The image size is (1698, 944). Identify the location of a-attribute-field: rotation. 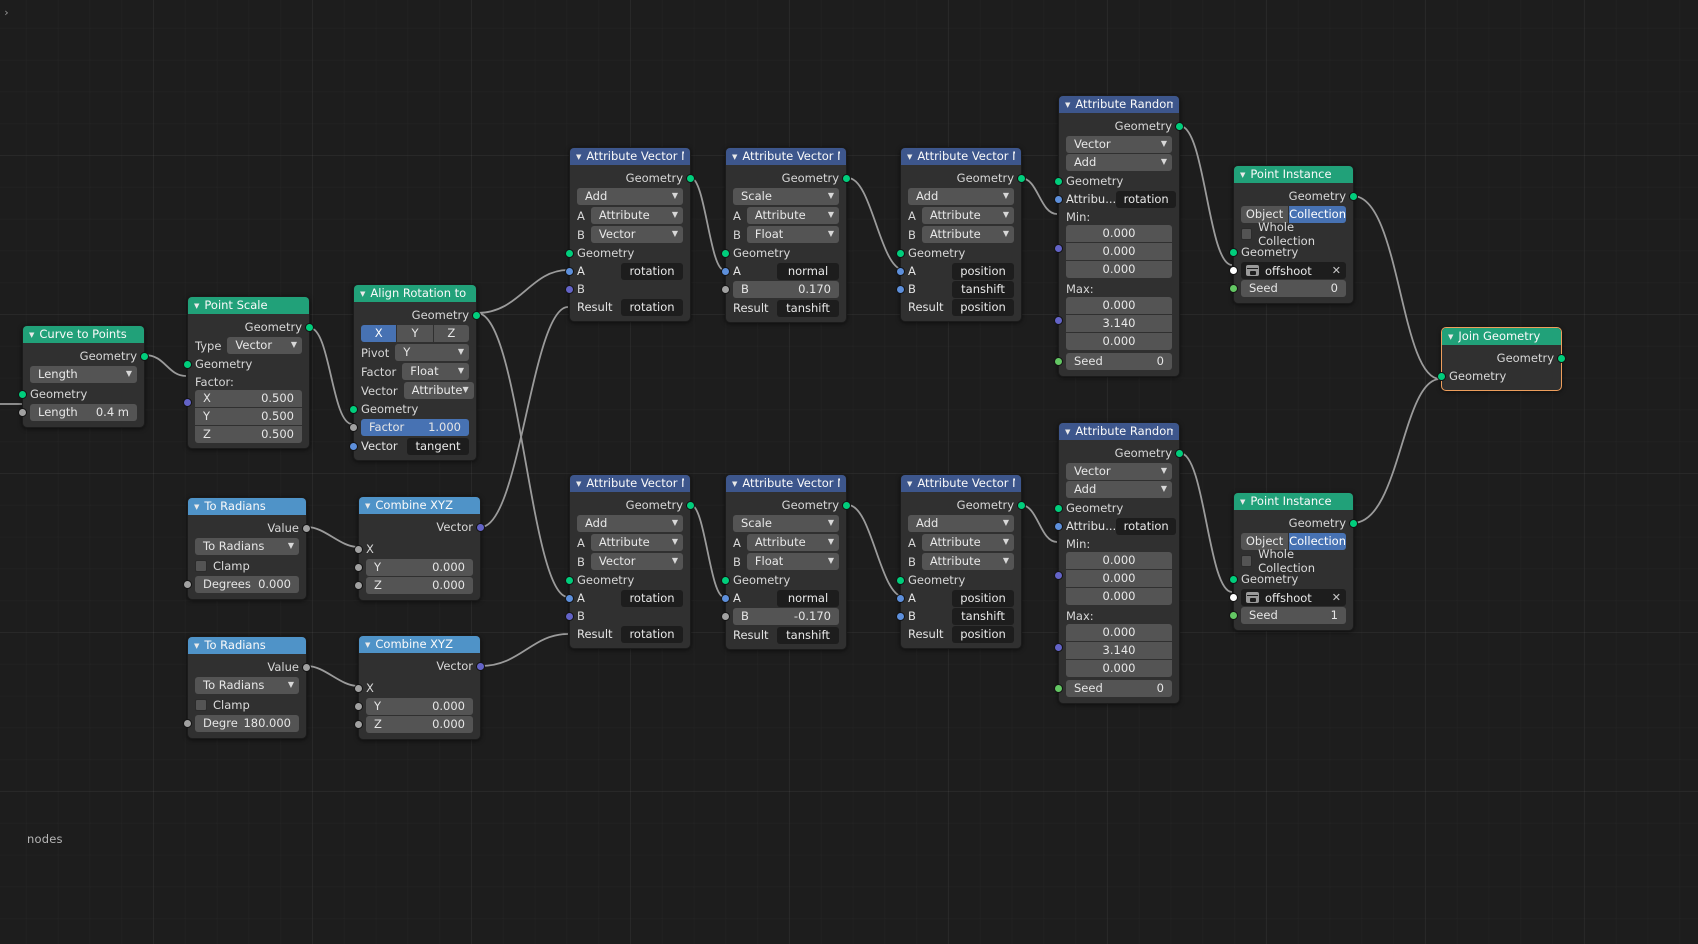
(652, 271).